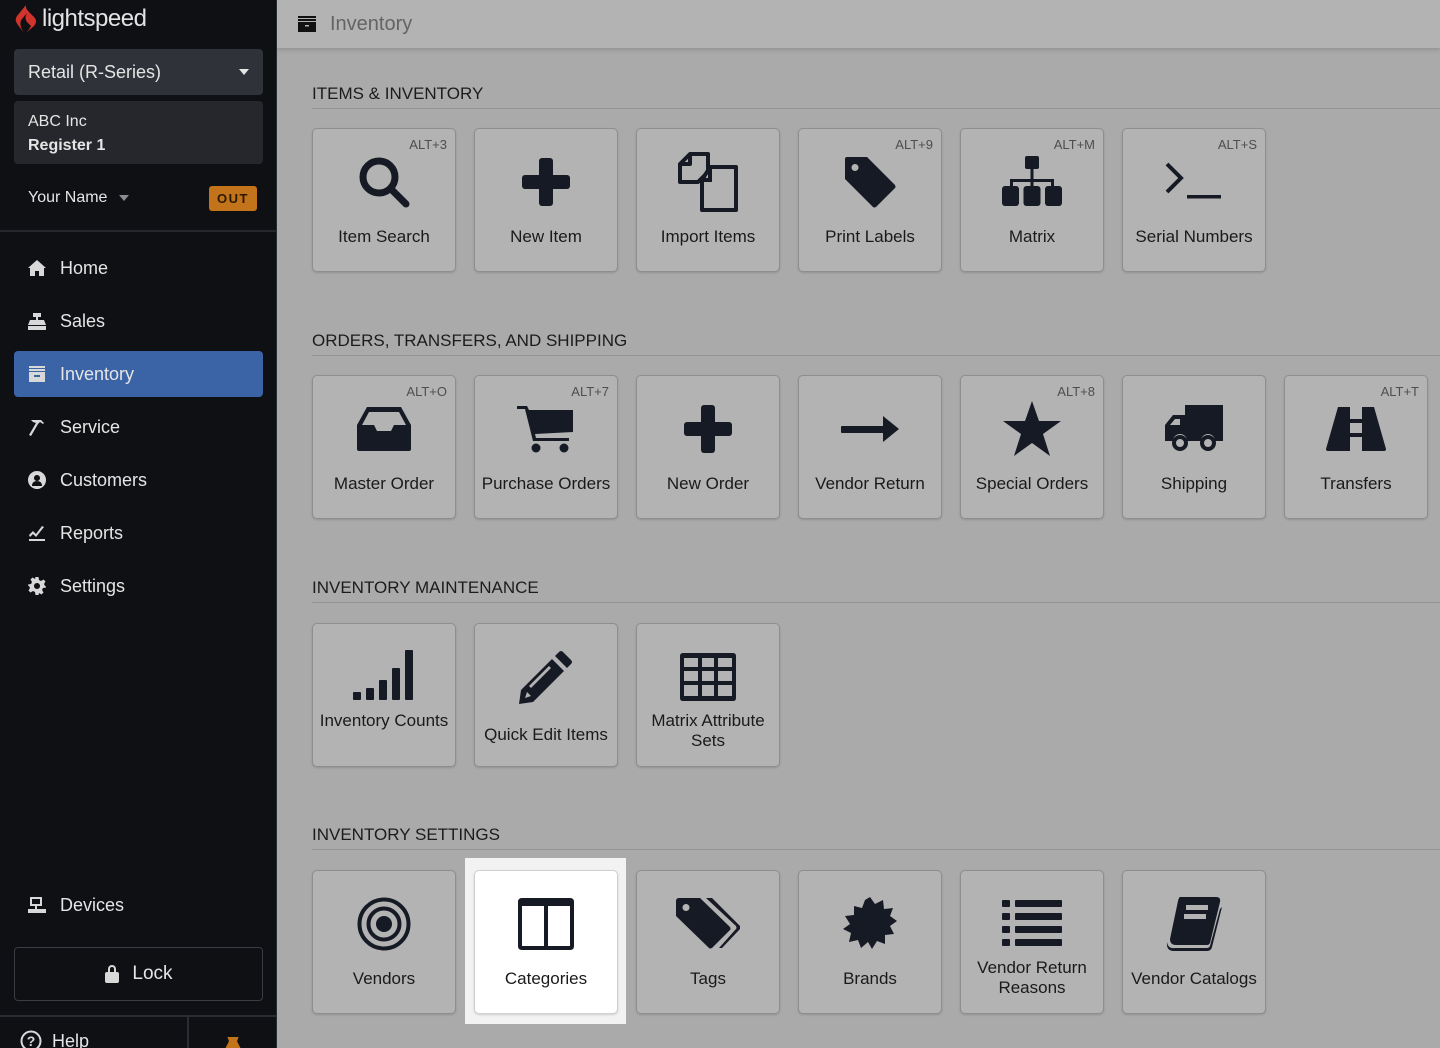 Image resolution: width=1440 pixels, height=1048 pixels. I want to click on lightspeed-logo: lightspeed, so click(80, 19).